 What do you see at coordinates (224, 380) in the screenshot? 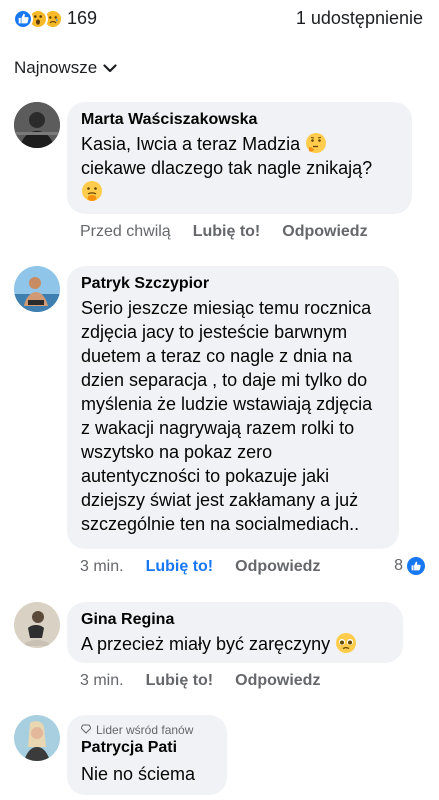
I see `comment-text-line: dzien separacja , to daje mi tylko do` at bounding box center [224, 380].